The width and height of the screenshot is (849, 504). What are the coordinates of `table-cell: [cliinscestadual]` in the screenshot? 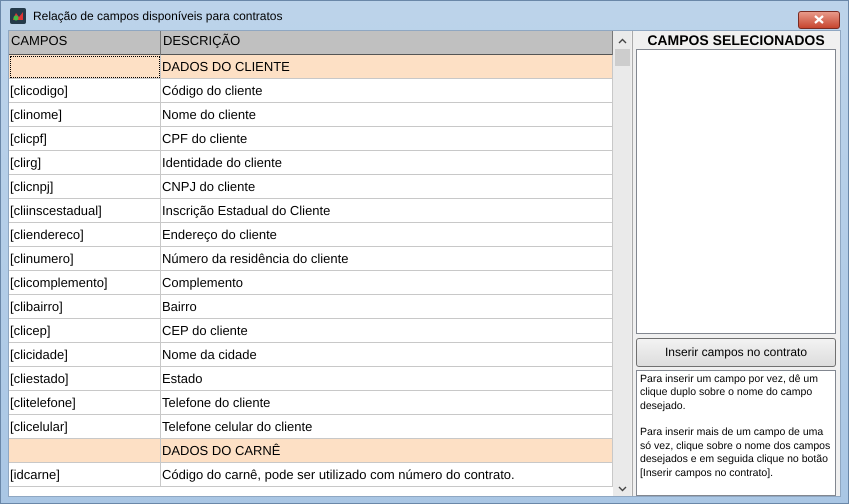 It's located at (85, 211).